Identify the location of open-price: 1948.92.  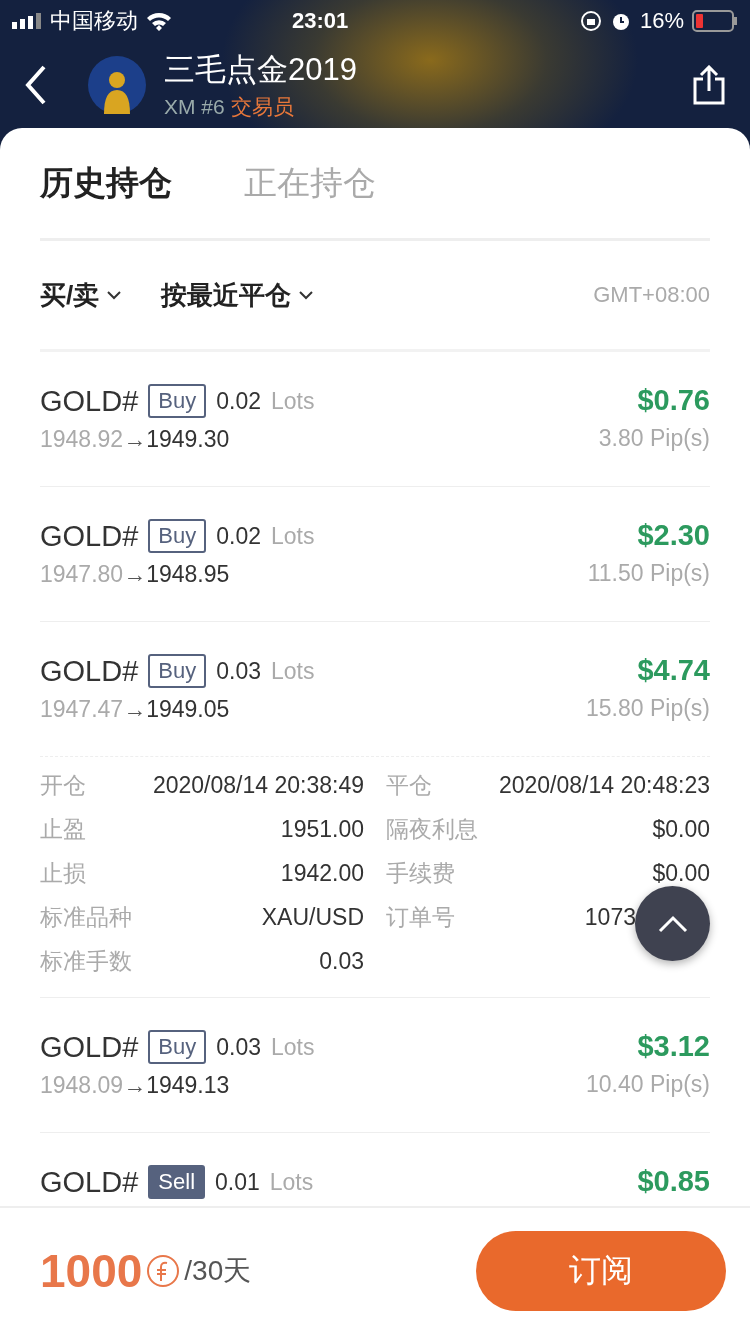
(82, 439).